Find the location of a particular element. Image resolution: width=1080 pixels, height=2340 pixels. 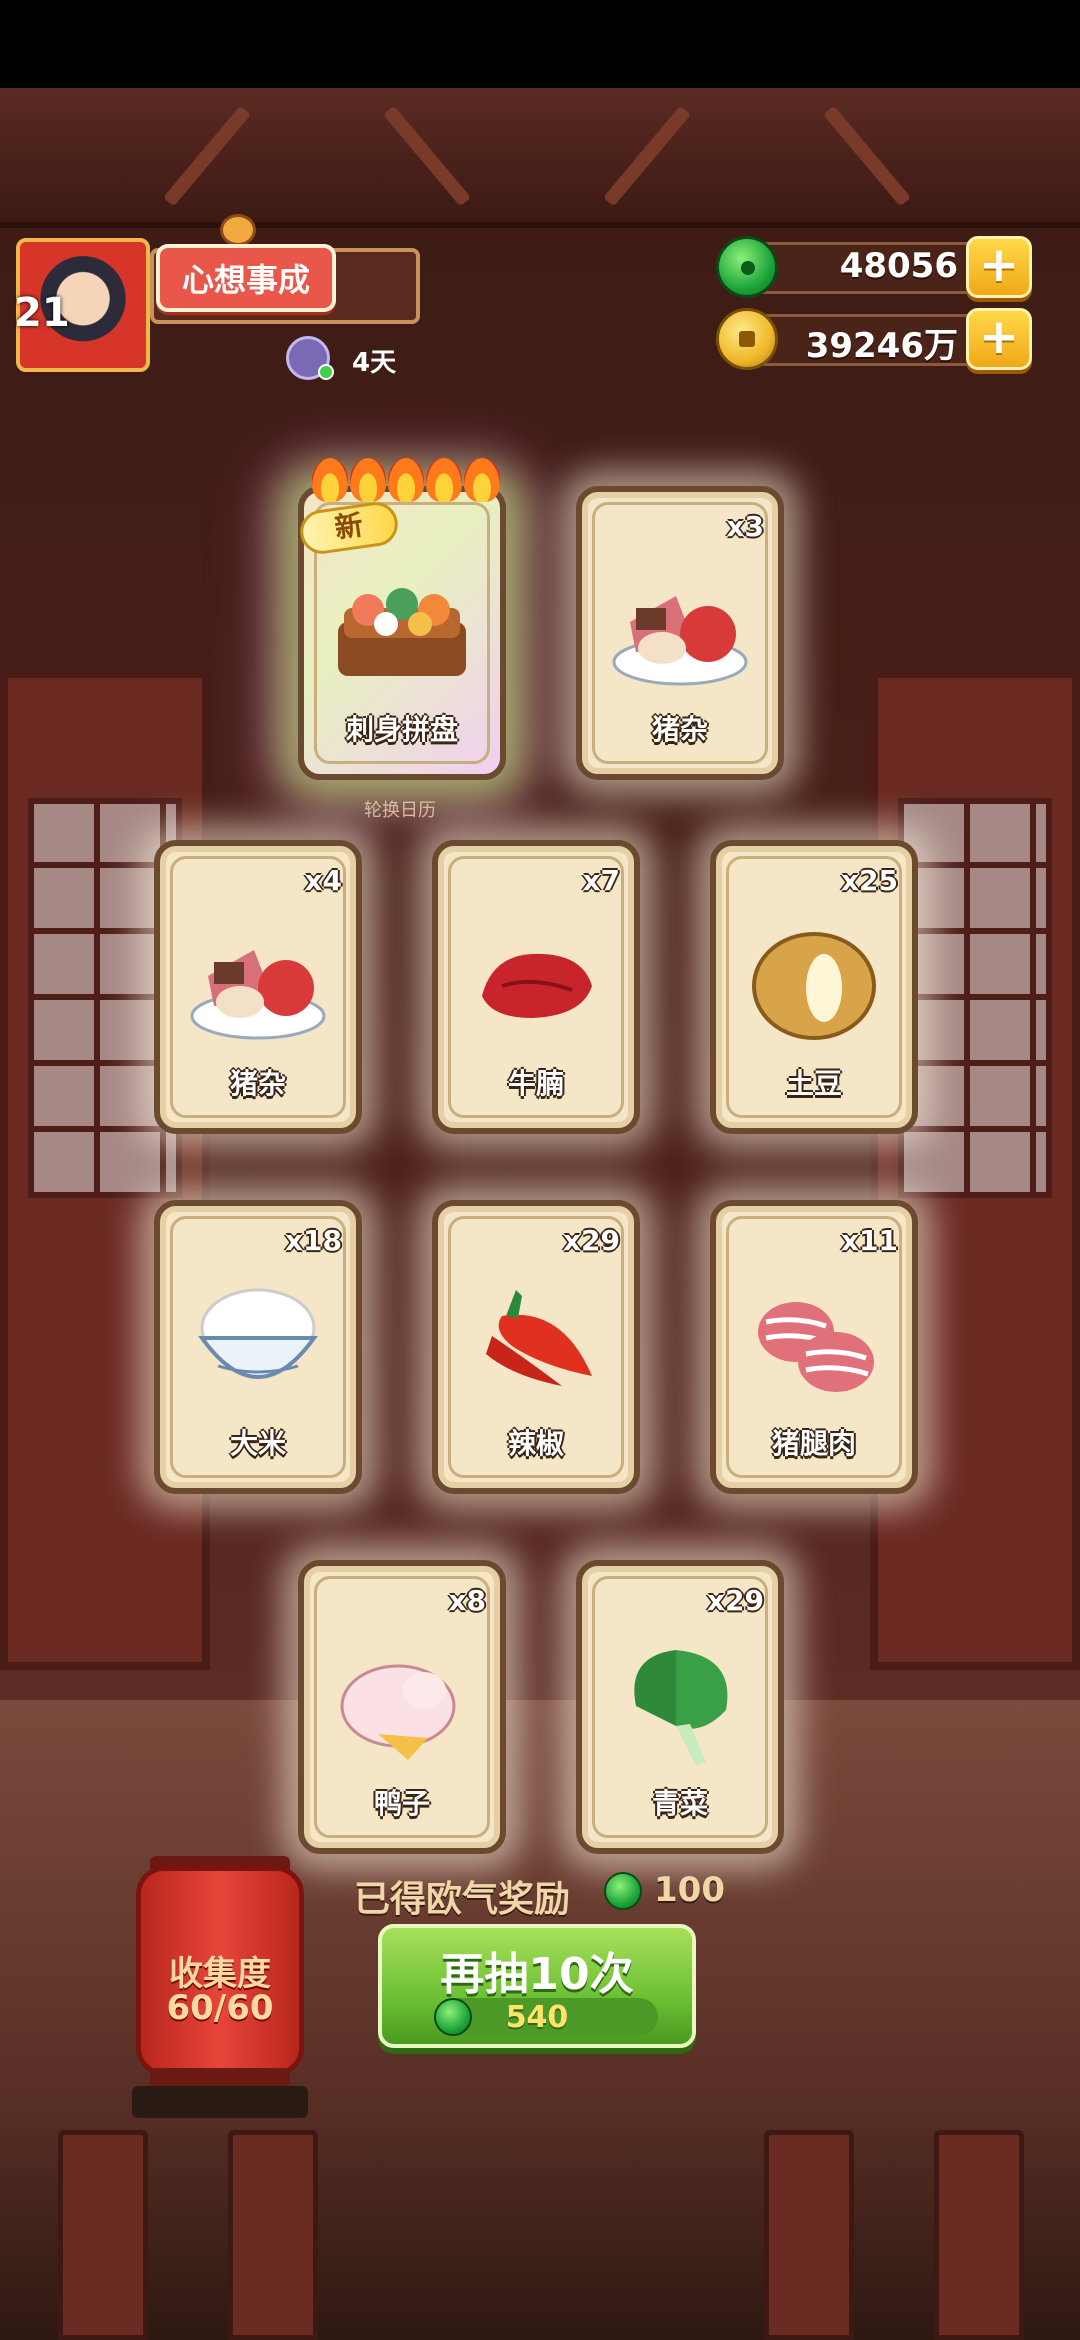

potato-icon is located at coordinates (814, 986).